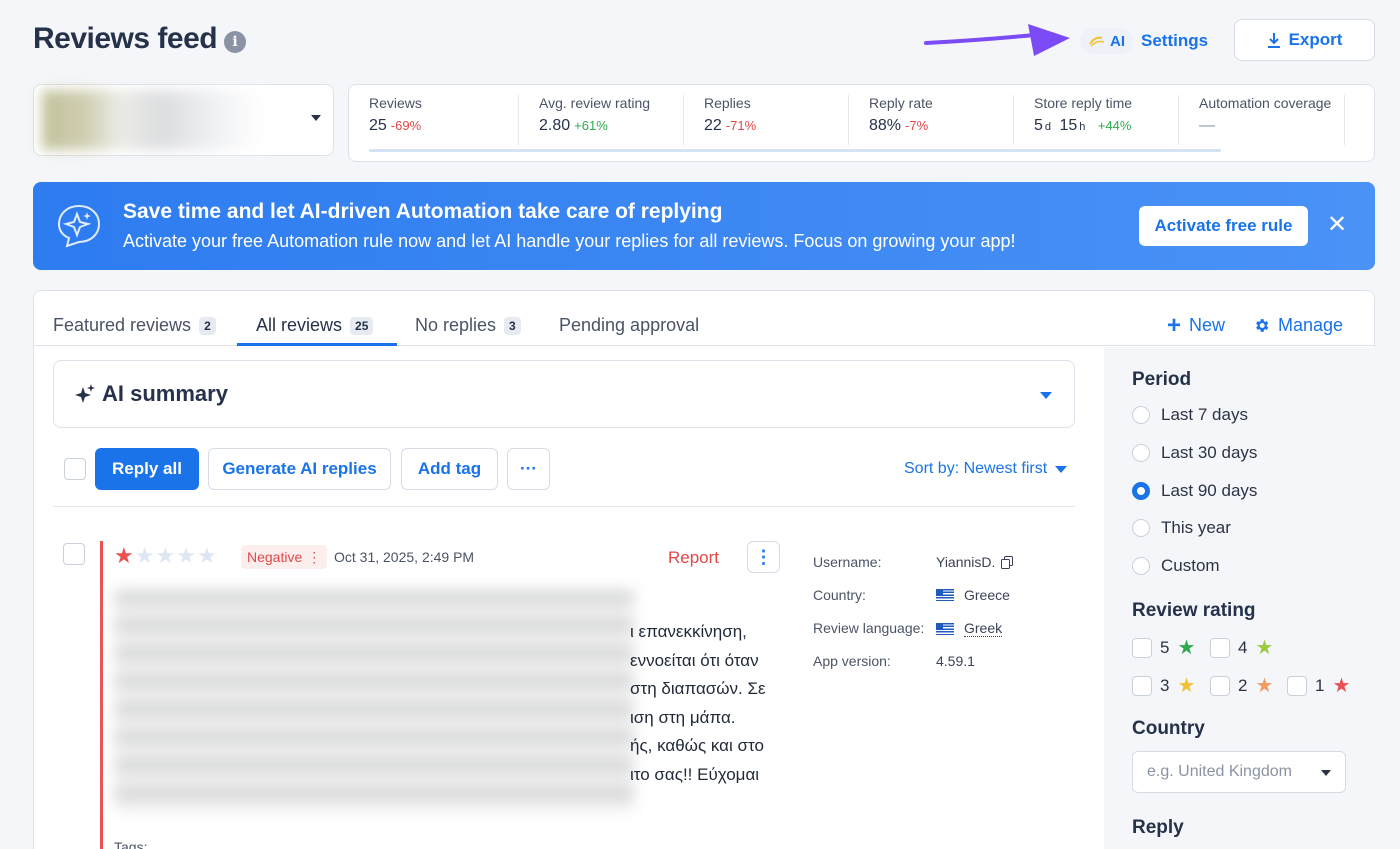 The height and width of the screenshot is (849, 1400). Describe the element at coordinates (315, 325) in the screenshot. I see `tab-all-reviews: All reviews 25` at that location.